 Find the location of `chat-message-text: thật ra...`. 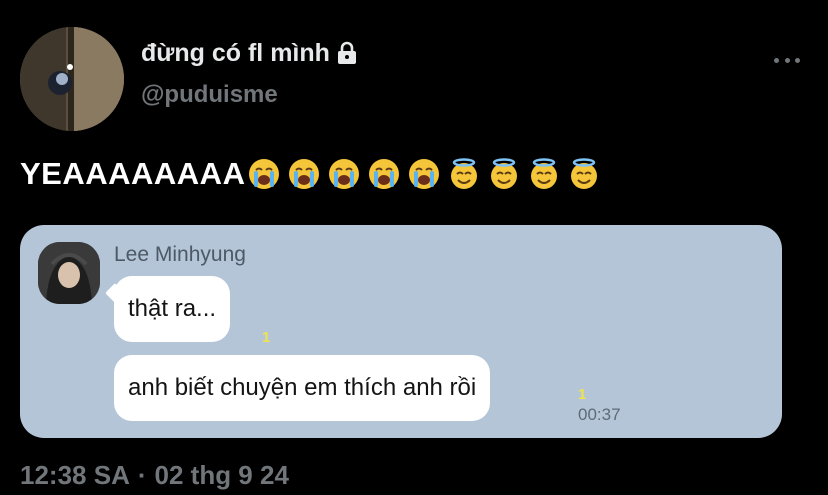

chat-message-text: thật ra... is located at coordinates (172, 308).